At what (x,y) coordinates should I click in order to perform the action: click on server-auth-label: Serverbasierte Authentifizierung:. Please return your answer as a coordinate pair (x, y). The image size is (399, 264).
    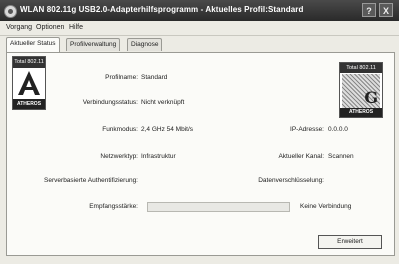
    Looking at the image, I should click on (91, 180).